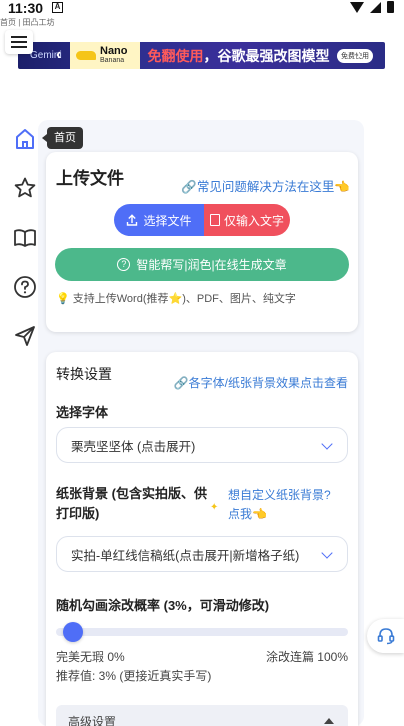 The image size is (404, 726). I want to click on wifi-icon, so click(357, 7).